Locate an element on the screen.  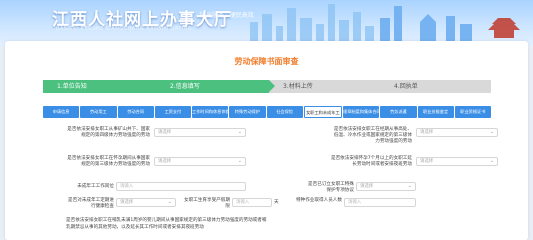
q8-unit: 天 is located at coordinates (276, 202).